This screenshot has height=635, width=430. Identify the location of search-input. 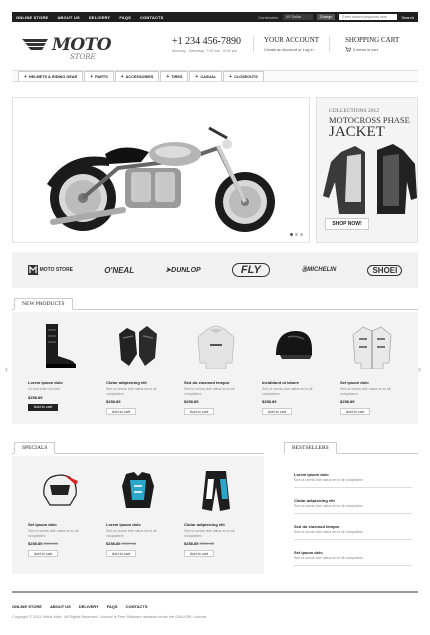
(368, 17).